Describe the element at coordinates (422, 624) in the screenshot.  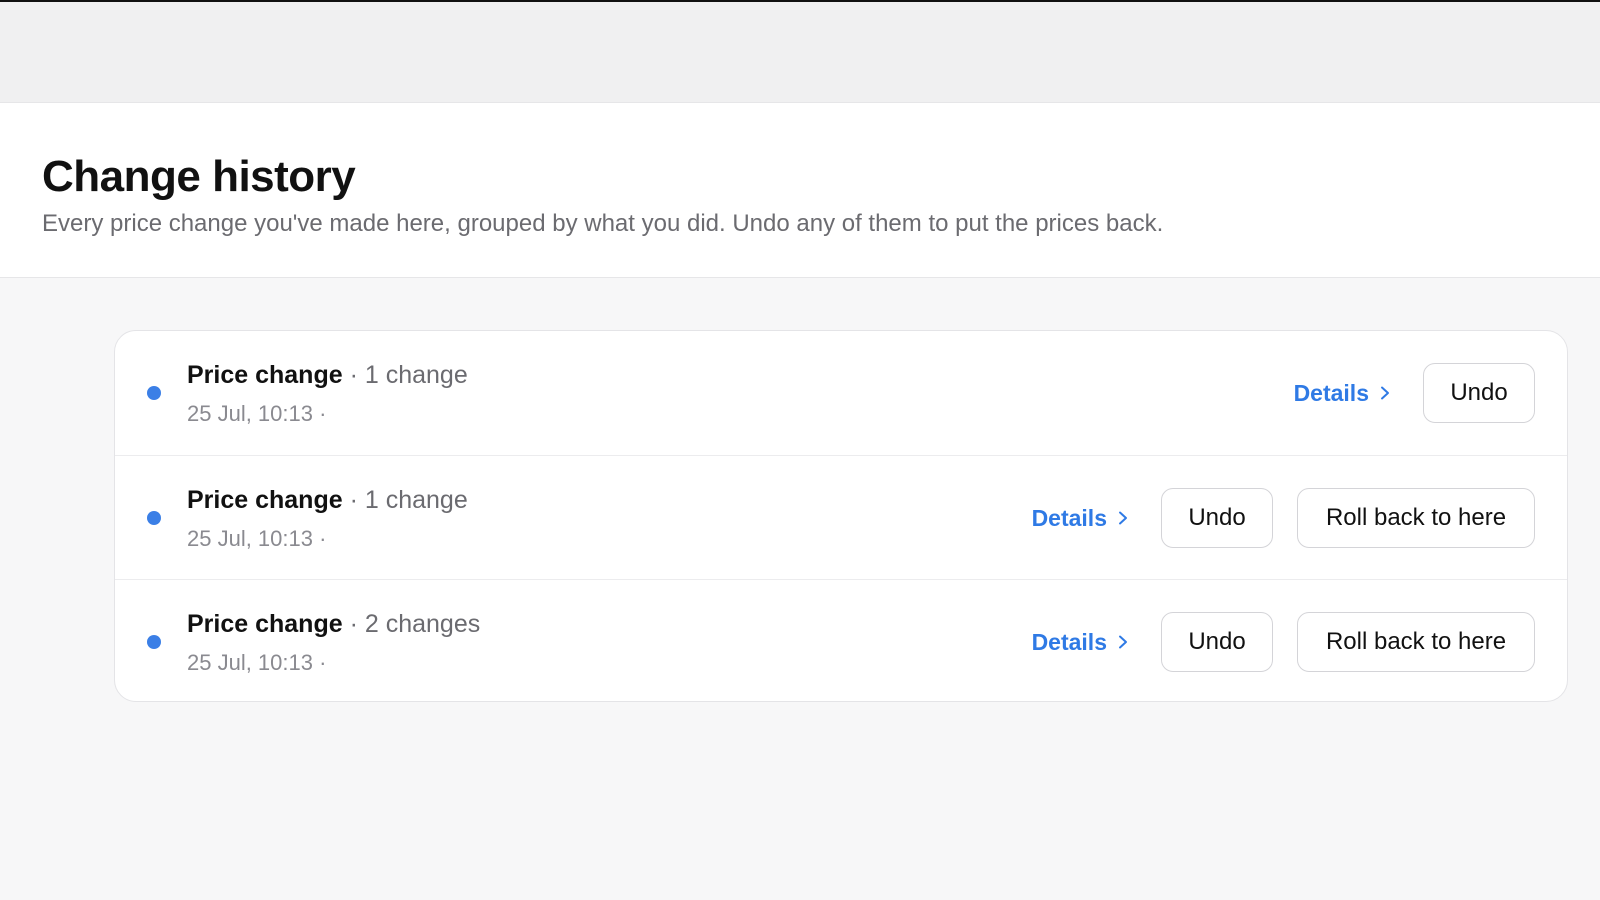
I see `entry-change-count: 2 changes` at that location.